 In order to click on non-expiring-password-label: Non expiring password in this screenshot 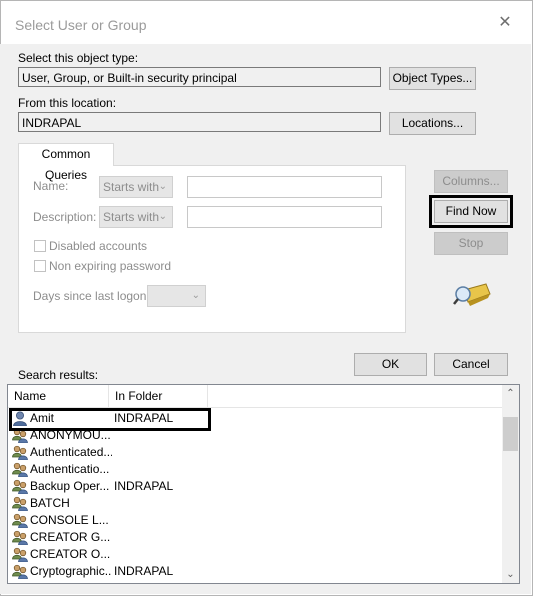, I will do `click(110, 266)`.